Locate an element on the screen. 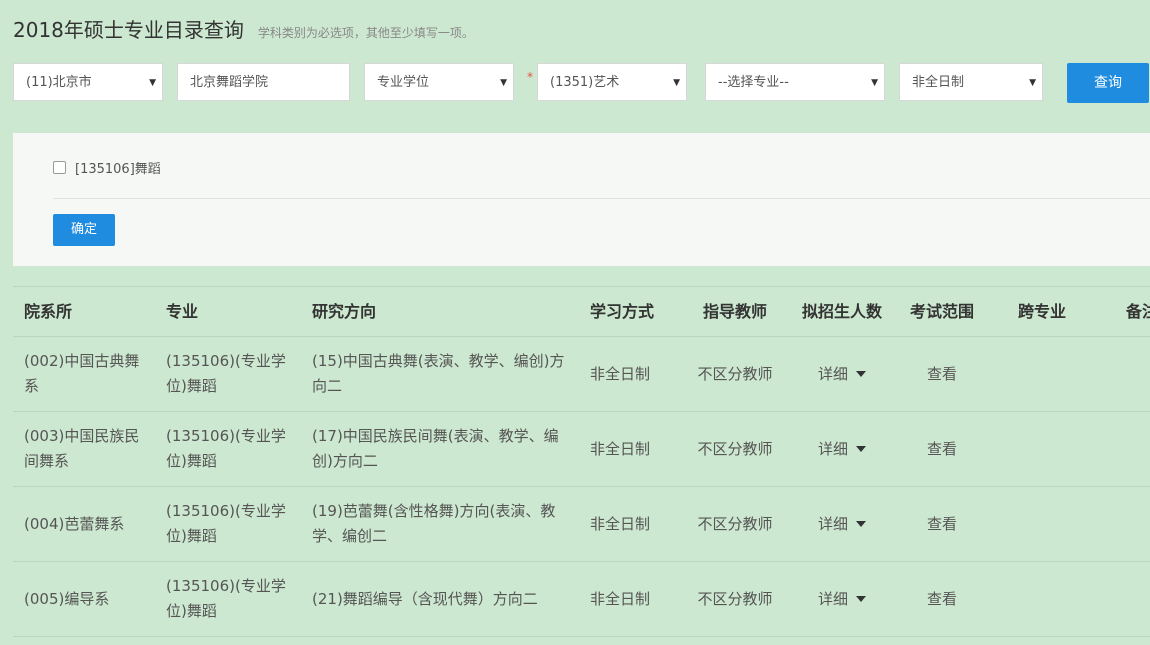 This screenshot has height=645, width=1150. province-select: (11)北京市 ▼ is located at coordinates (88, 82).